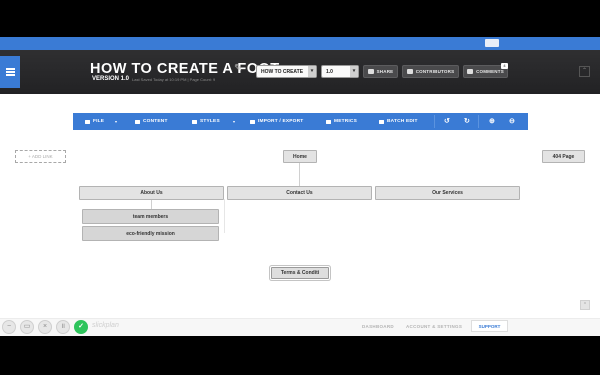 The height and width of the screenshot is (375, 600). I want to click on share-label: SHARE, so click(385, 71).